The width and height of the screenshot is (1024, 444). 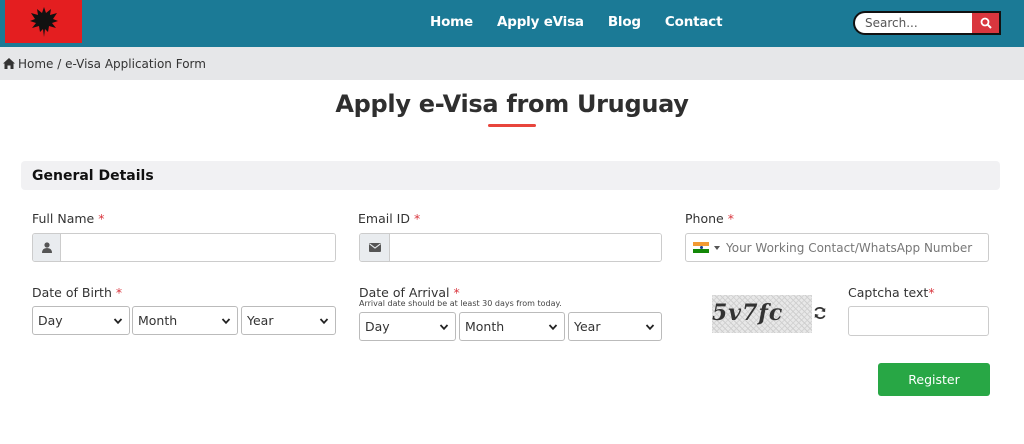 What do you see at coordinates (587, 326) in the screenshot?
I see `arrival-year-value: Year` at bounding box center [587, 326].